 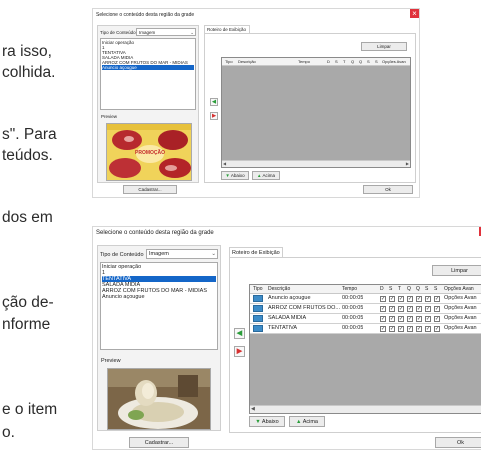 I want to click on list-item: Anuncio açougue, so click(x=159, y=297).